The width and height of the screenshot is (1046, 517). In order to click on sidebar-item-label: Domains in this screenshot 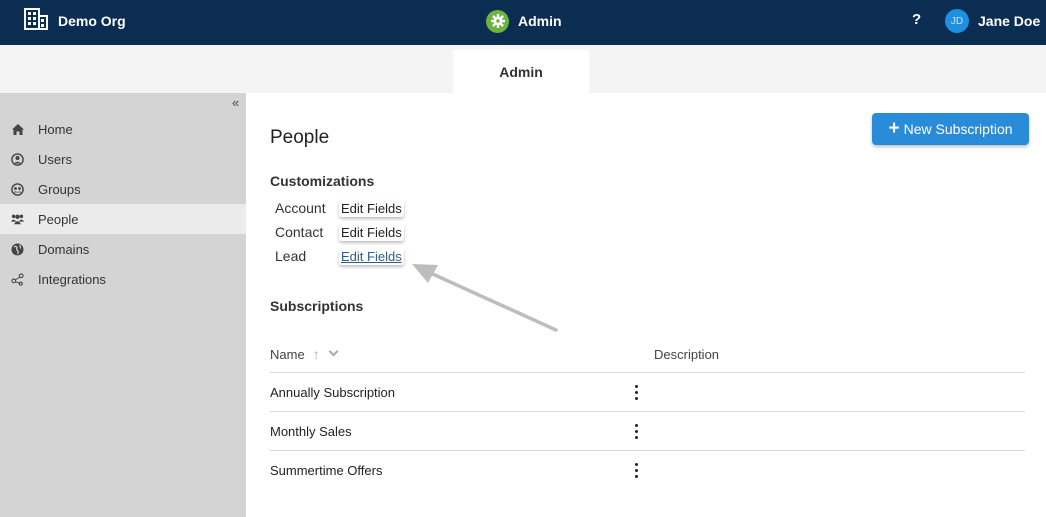, I will do `click(64, 249)`.